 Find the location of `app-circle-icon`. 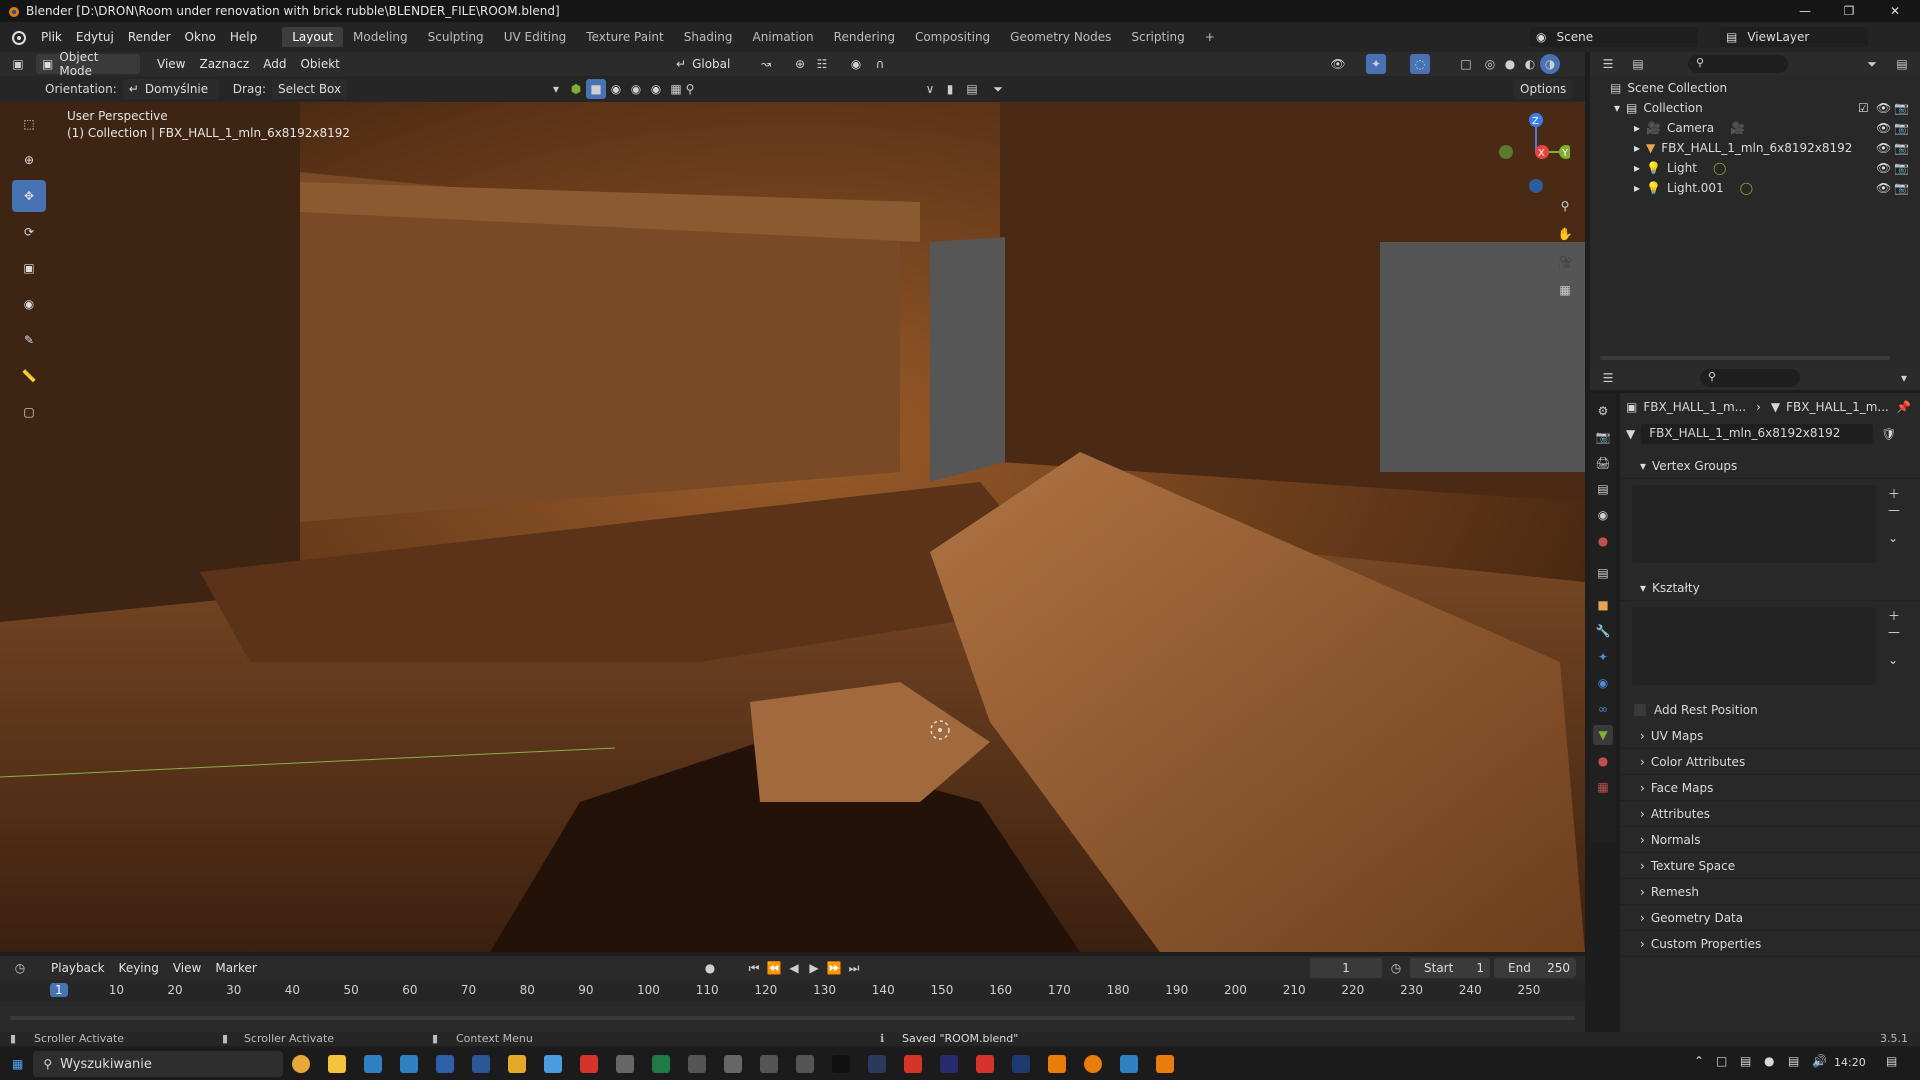

app-circle-icon is located at coordinates (769, 1064).